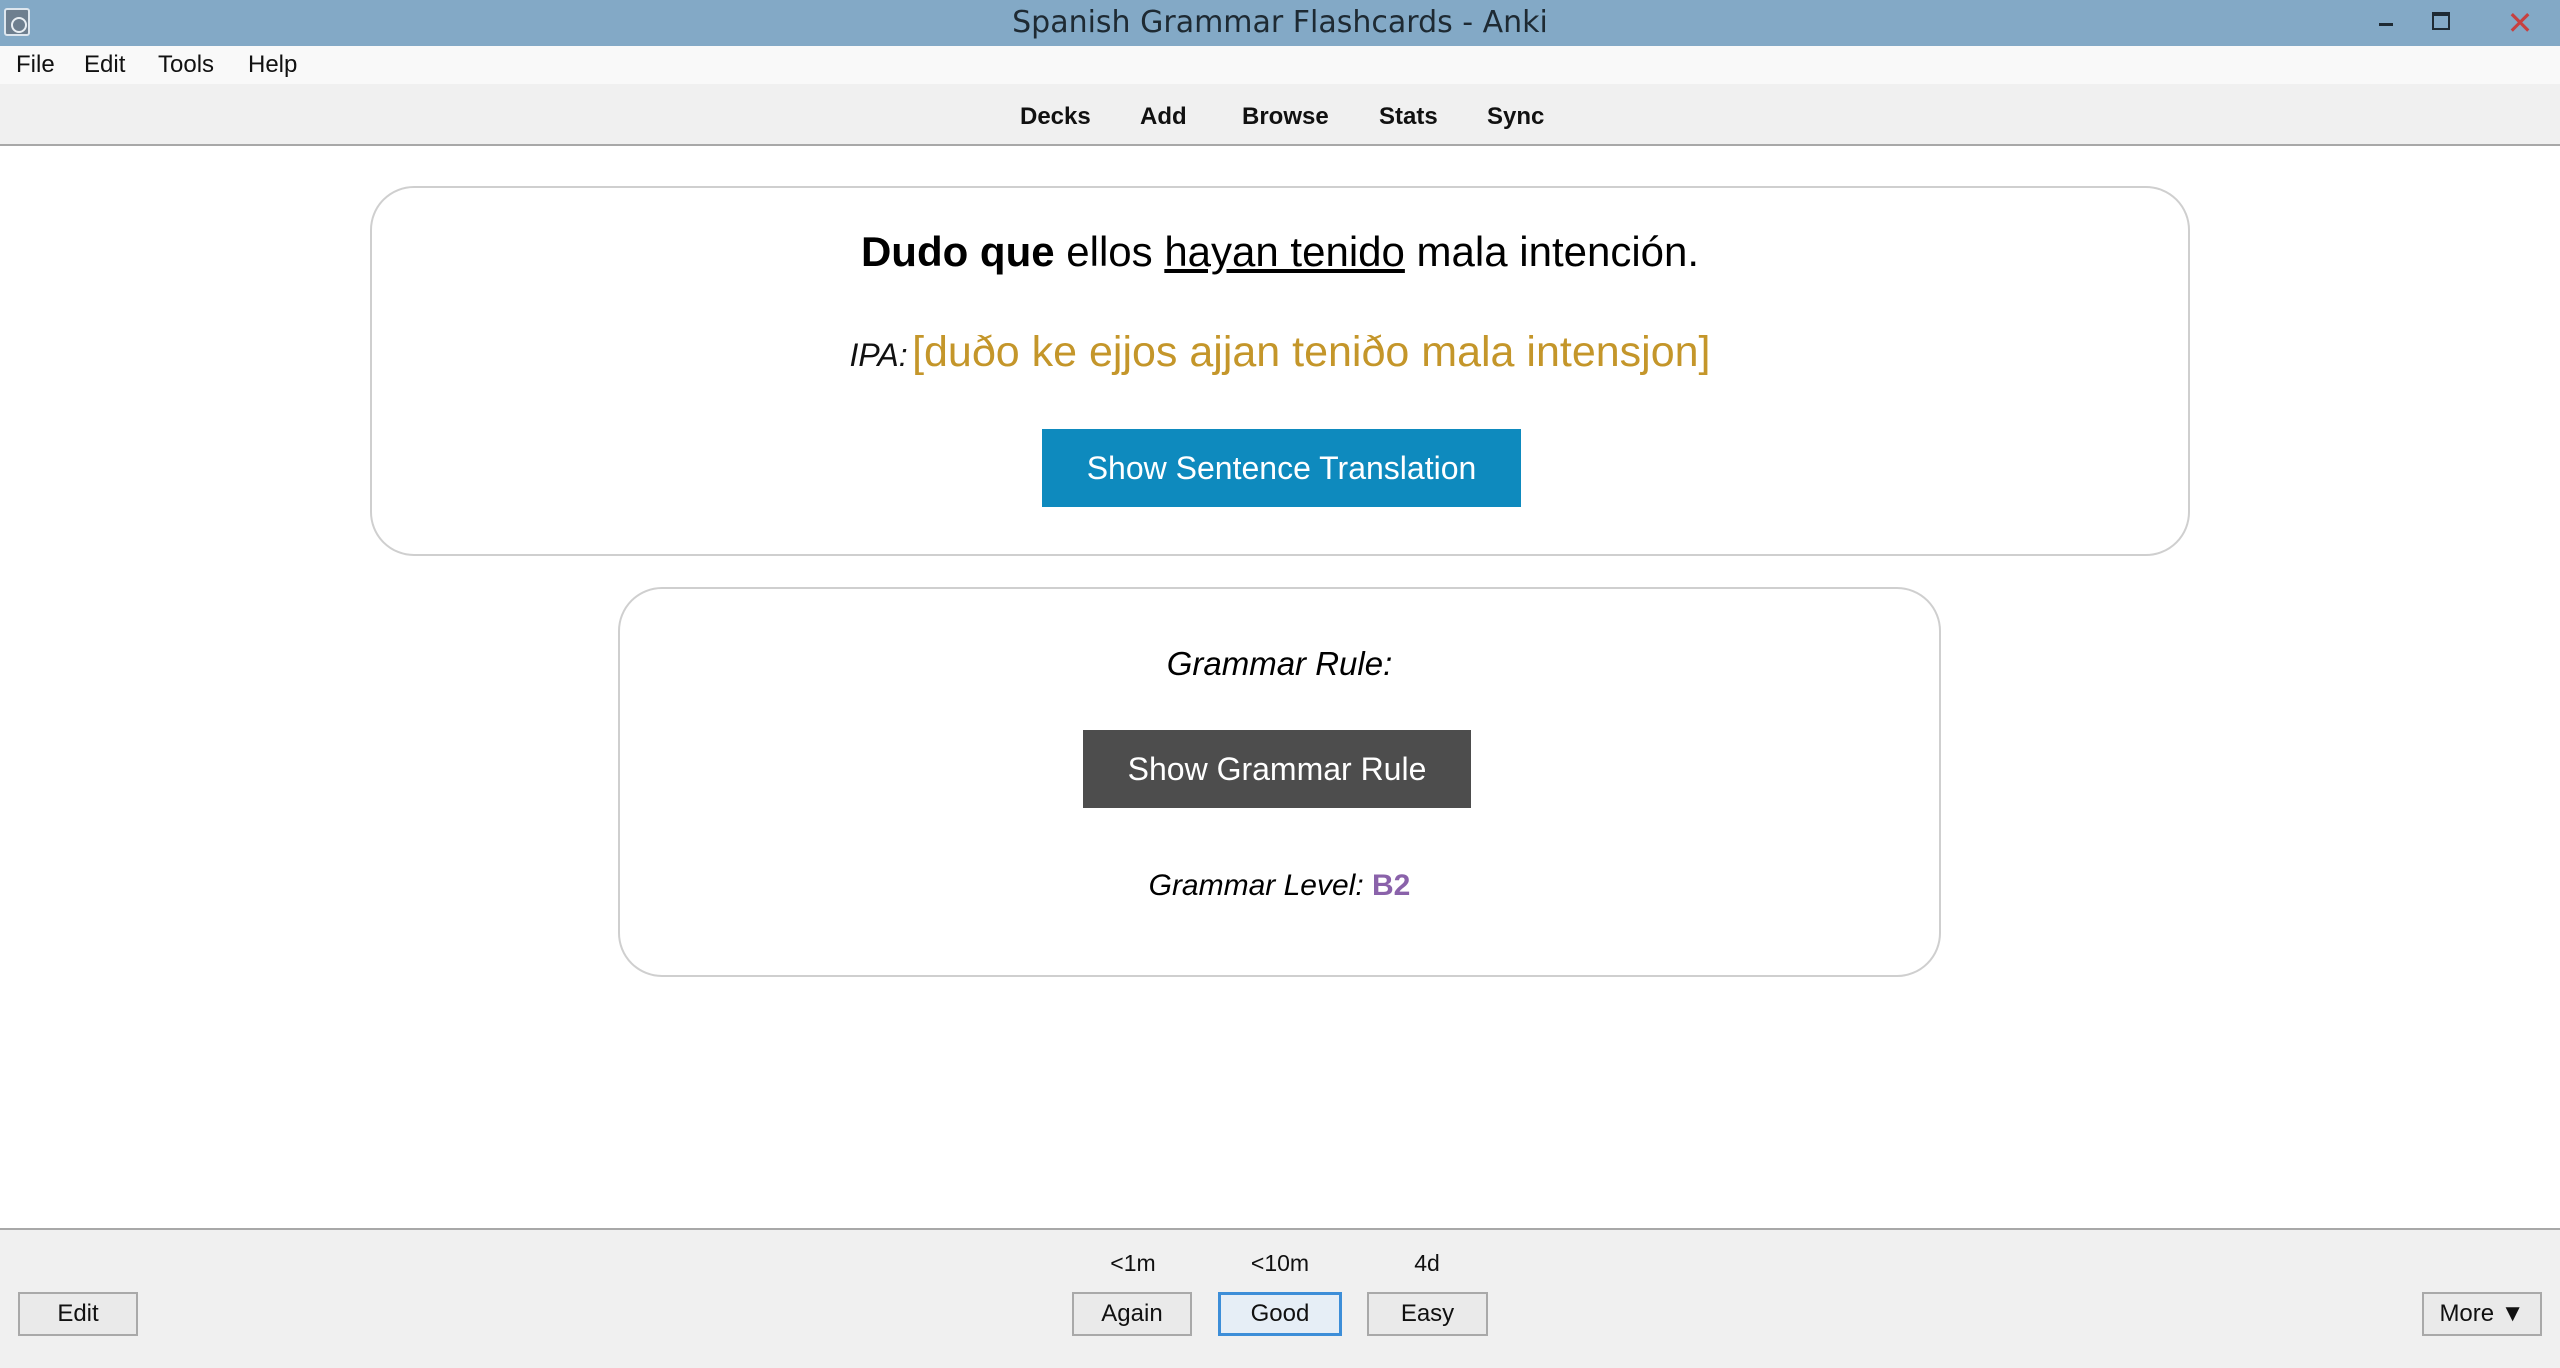 The height and width of the screenshot is (1368, 2560). What do you see at coordinates (1132, 1314) in the screenshot?
I see `again-button: Again` at bounding box center [1132, 1314].